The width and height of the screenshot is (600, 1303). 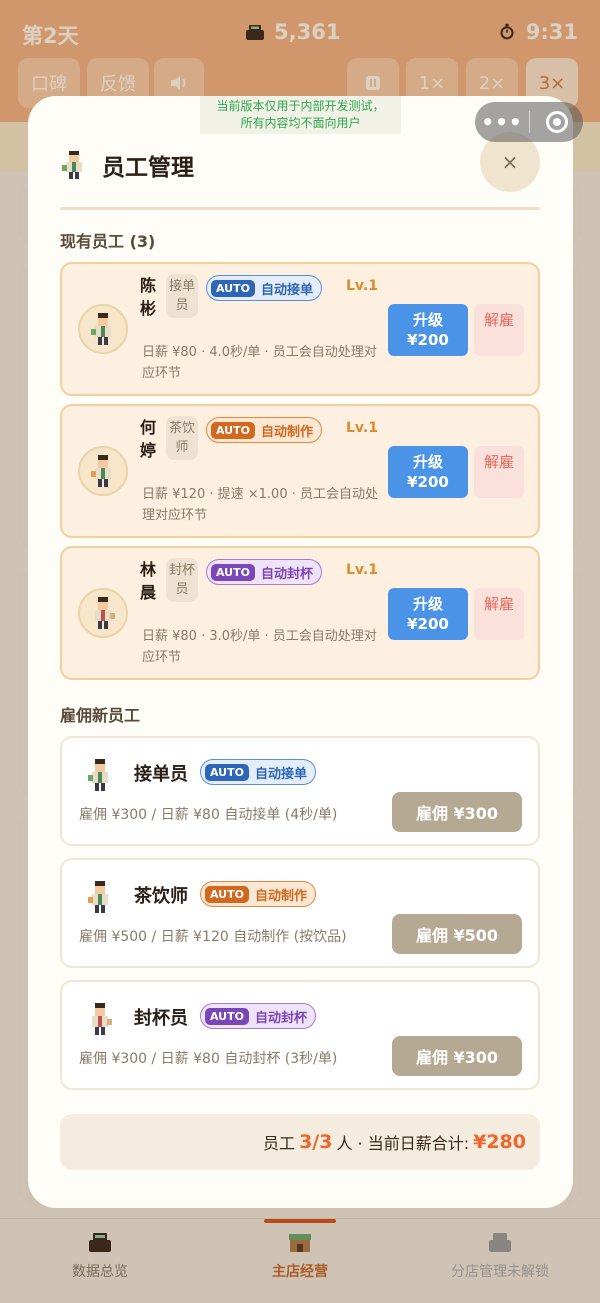 What do you see at coordinates (72, 165) in the screenshot?
I see `staff-icon` at bounding box center [72, 165].